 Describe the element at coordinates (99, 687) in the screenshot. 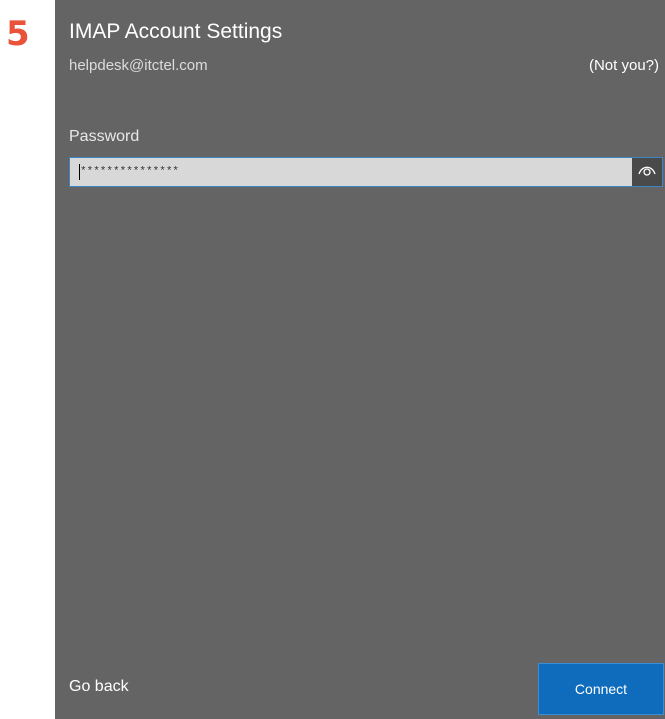

I see `go-back-link: Go back` at that location.